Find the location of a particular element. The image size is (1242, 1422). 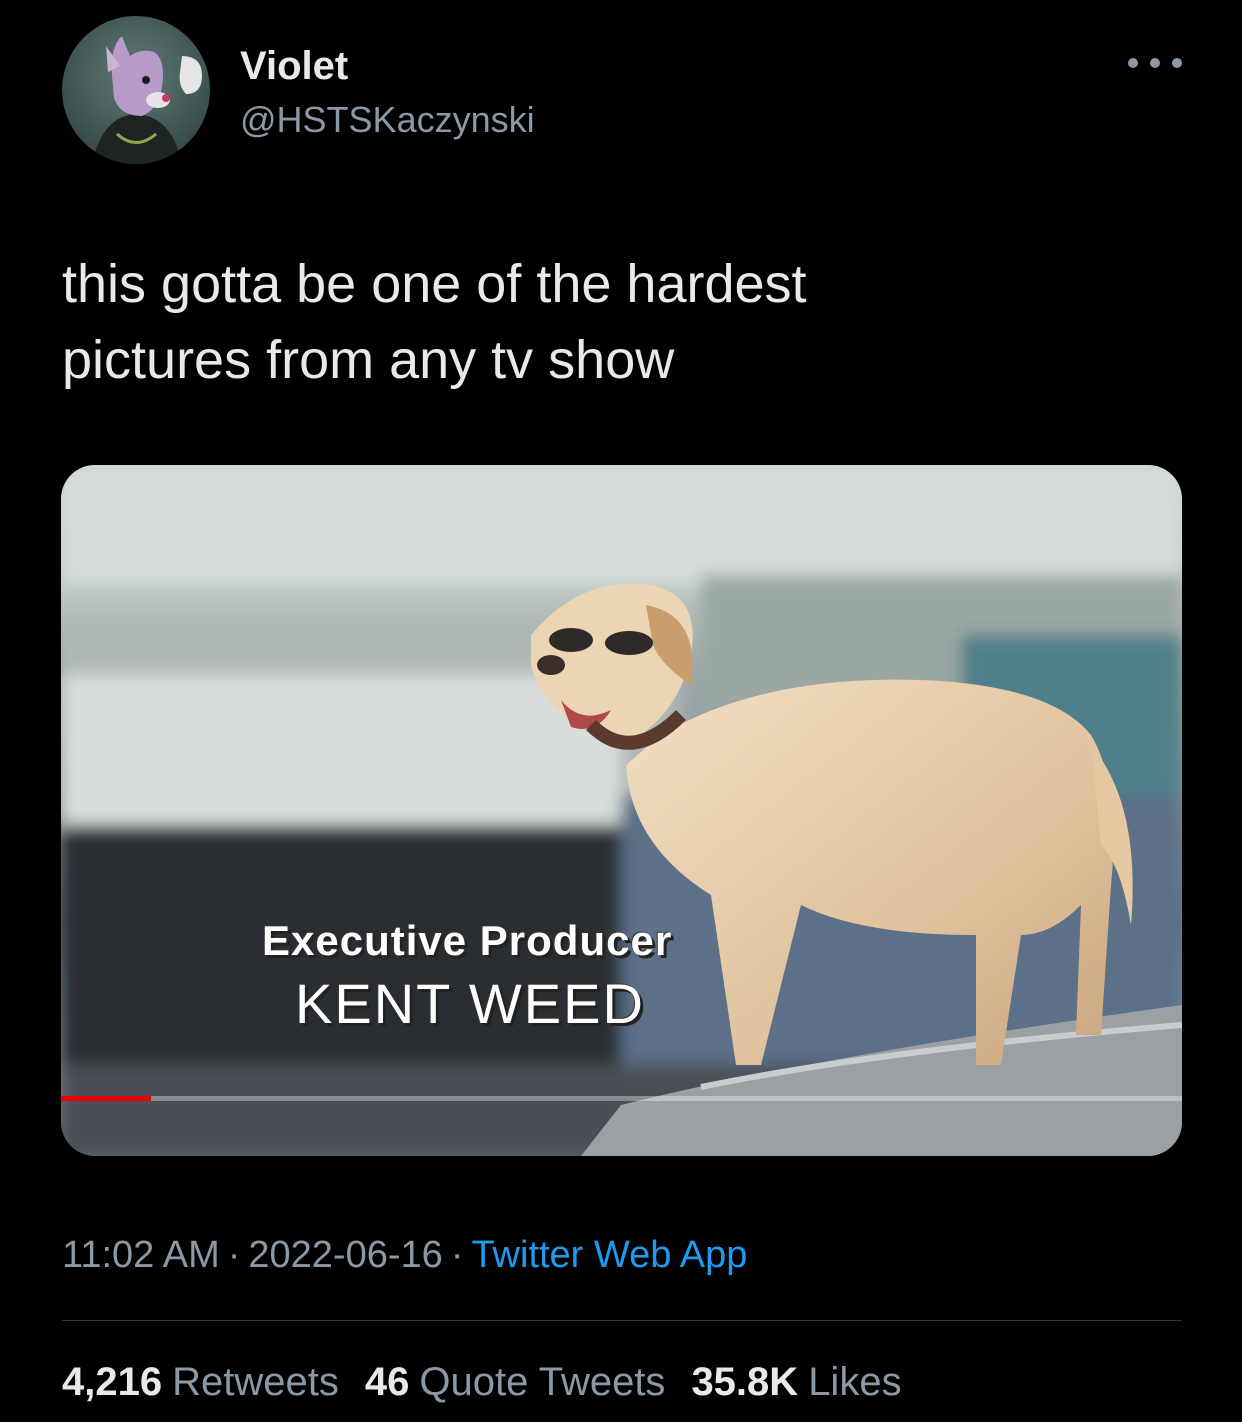

video-progress-fill is located at coordinates (106, 1098).